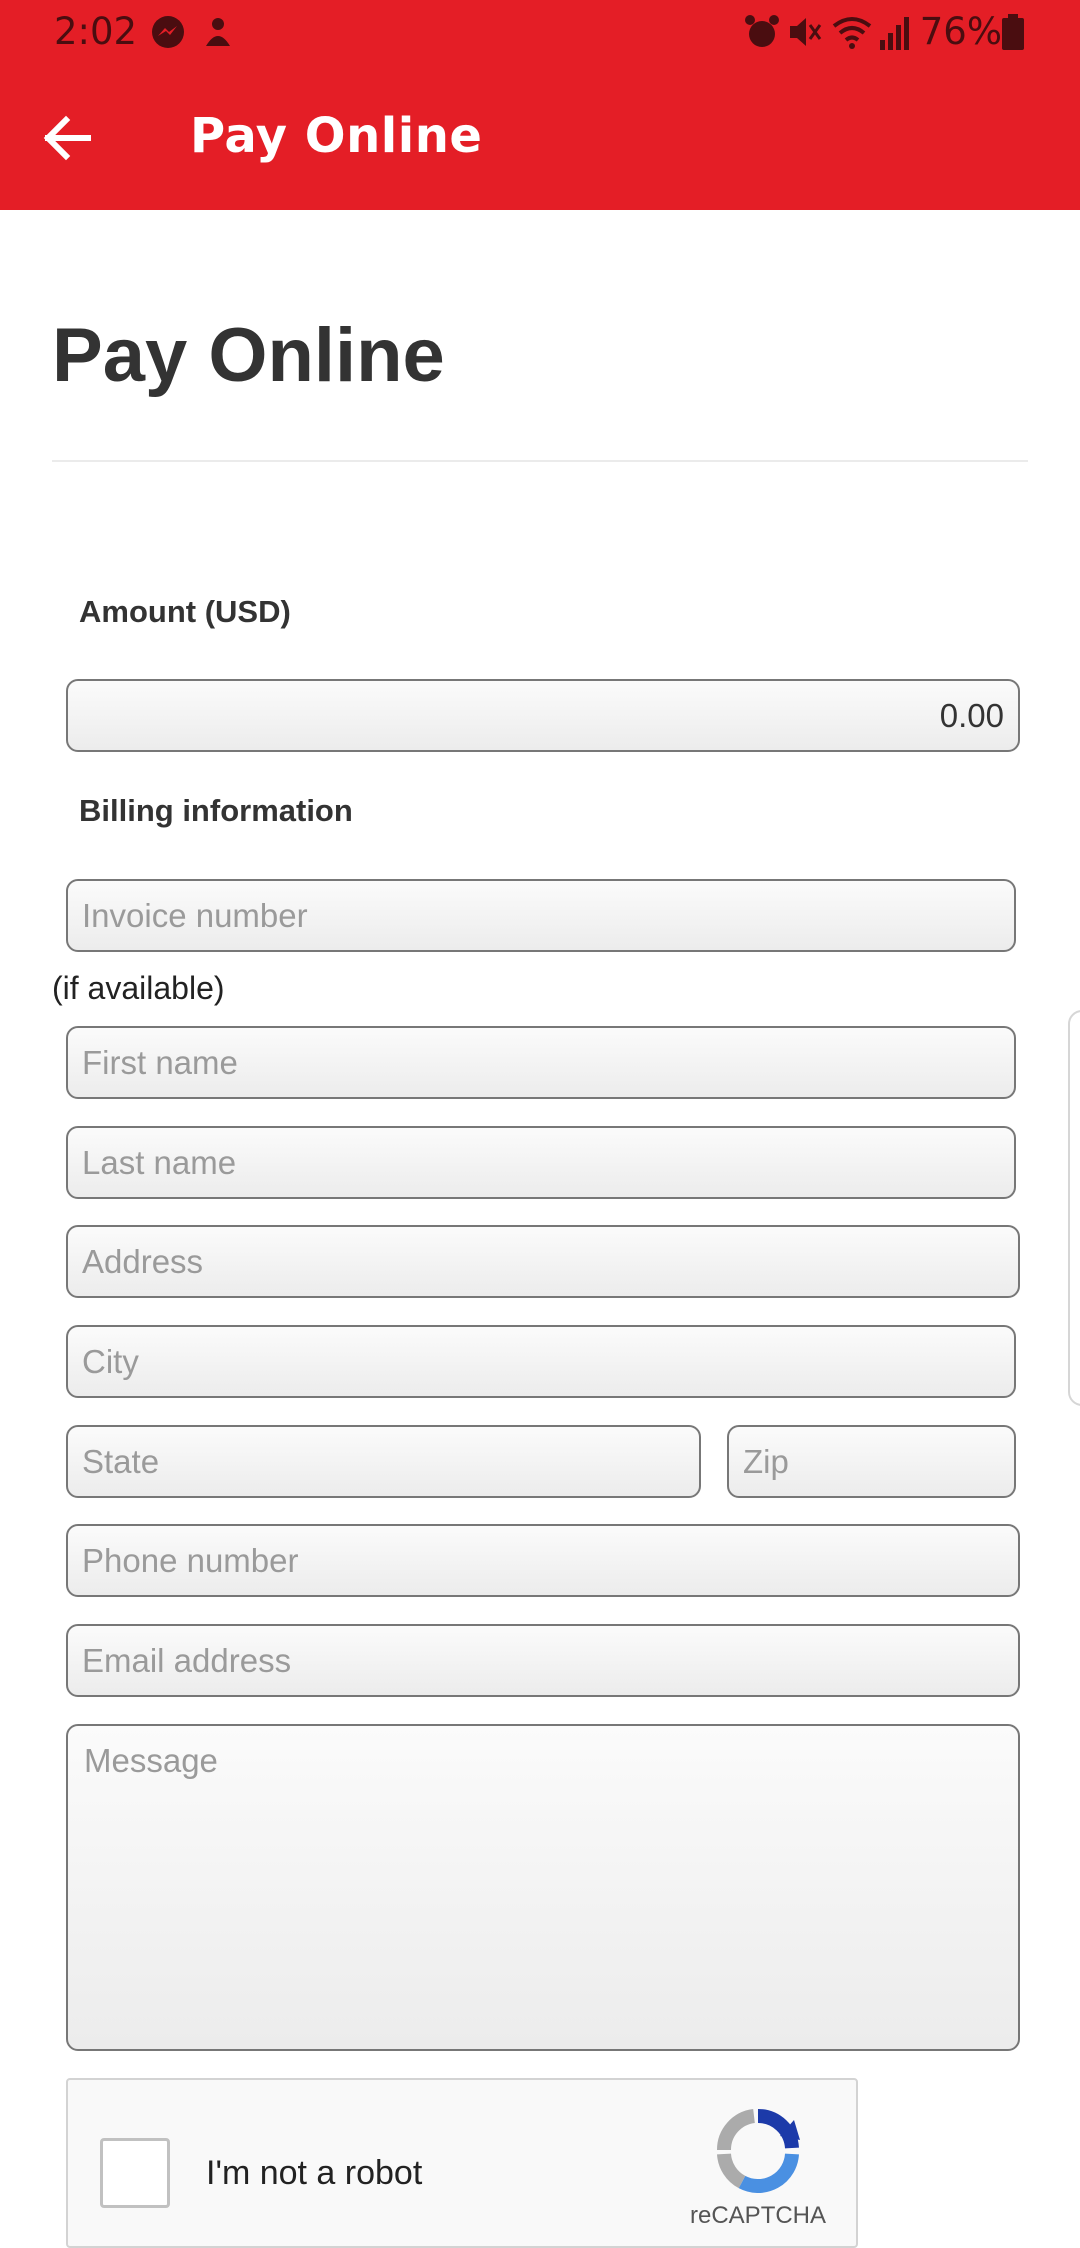 This screenshot has height=2248, width=1080. I want to click on wifi-icon, so click(851, 32).